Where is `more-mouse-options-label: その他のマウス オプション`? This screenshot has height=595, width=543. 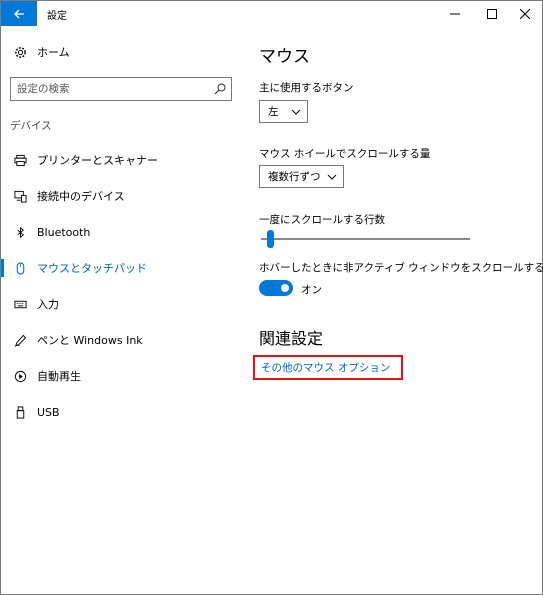 more-mouse-options-label: その他のマウス オプション is located at coordinates (326, 368).